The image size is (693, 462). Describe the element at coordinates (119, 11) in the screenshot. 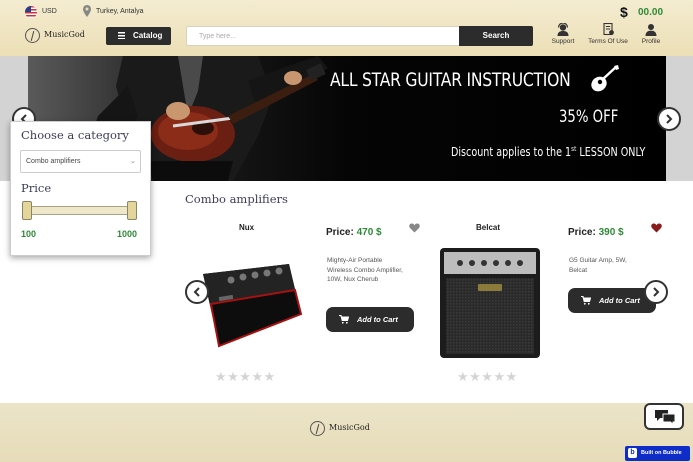

I see `location-label: Turkey, Antalya` at that location.